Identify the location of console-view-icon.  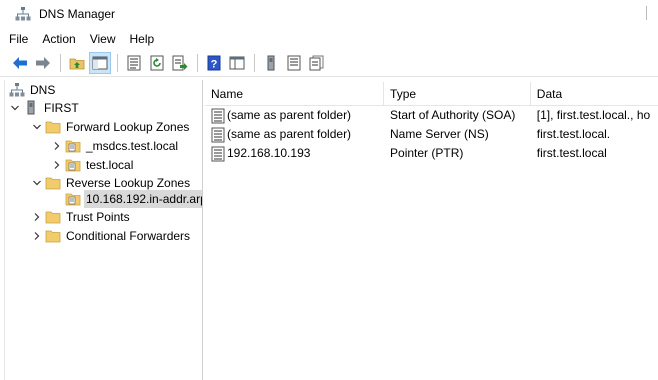
(237, 63).